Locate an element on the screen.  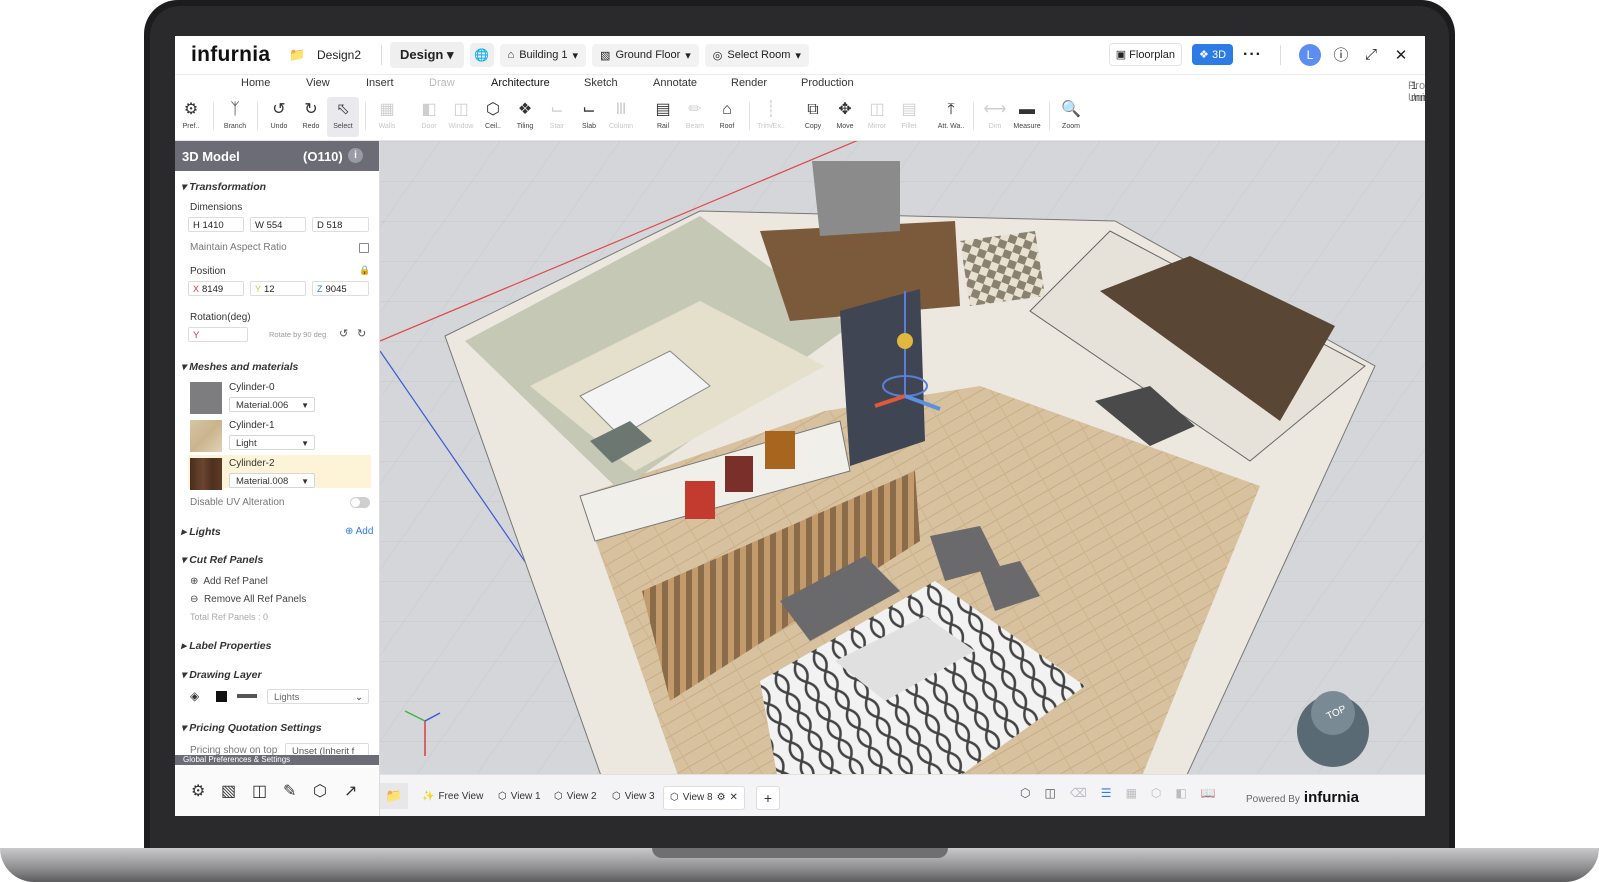
sliders-icon: ⚙ is located at coordinates (198, 791).